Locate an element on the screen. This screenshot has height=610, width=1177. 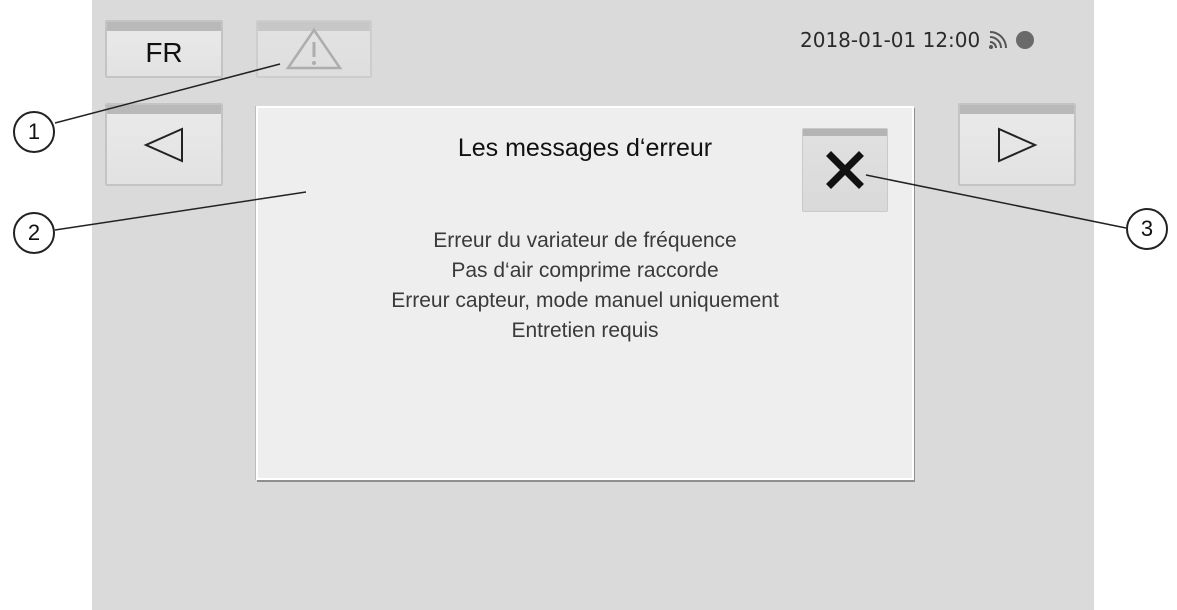
error-message: Erreur du variateur de fréquence is located at coordinates (585, 240).